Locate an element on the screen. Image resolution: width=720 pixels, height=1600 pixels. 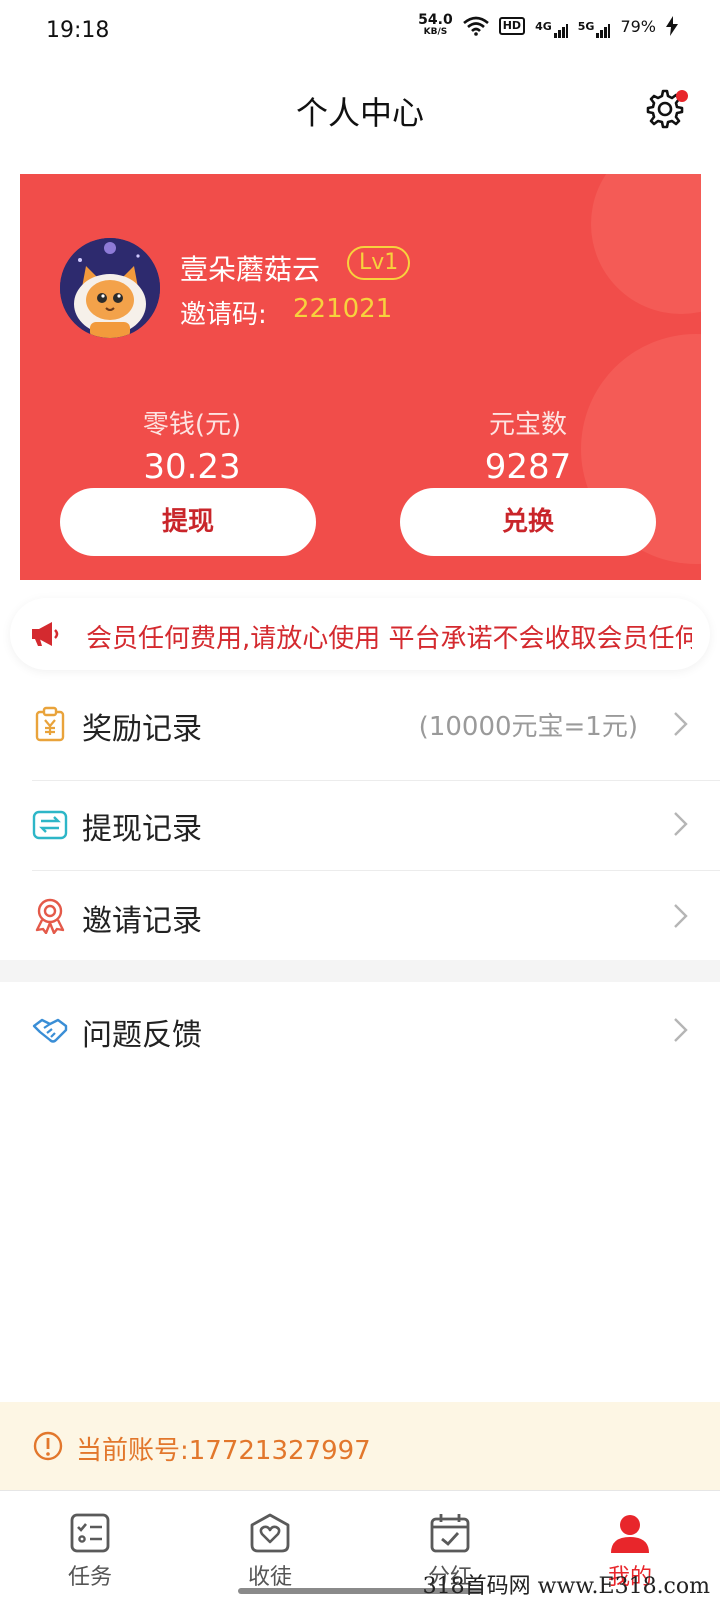
card-decoration is located at coordinates (646, 244).